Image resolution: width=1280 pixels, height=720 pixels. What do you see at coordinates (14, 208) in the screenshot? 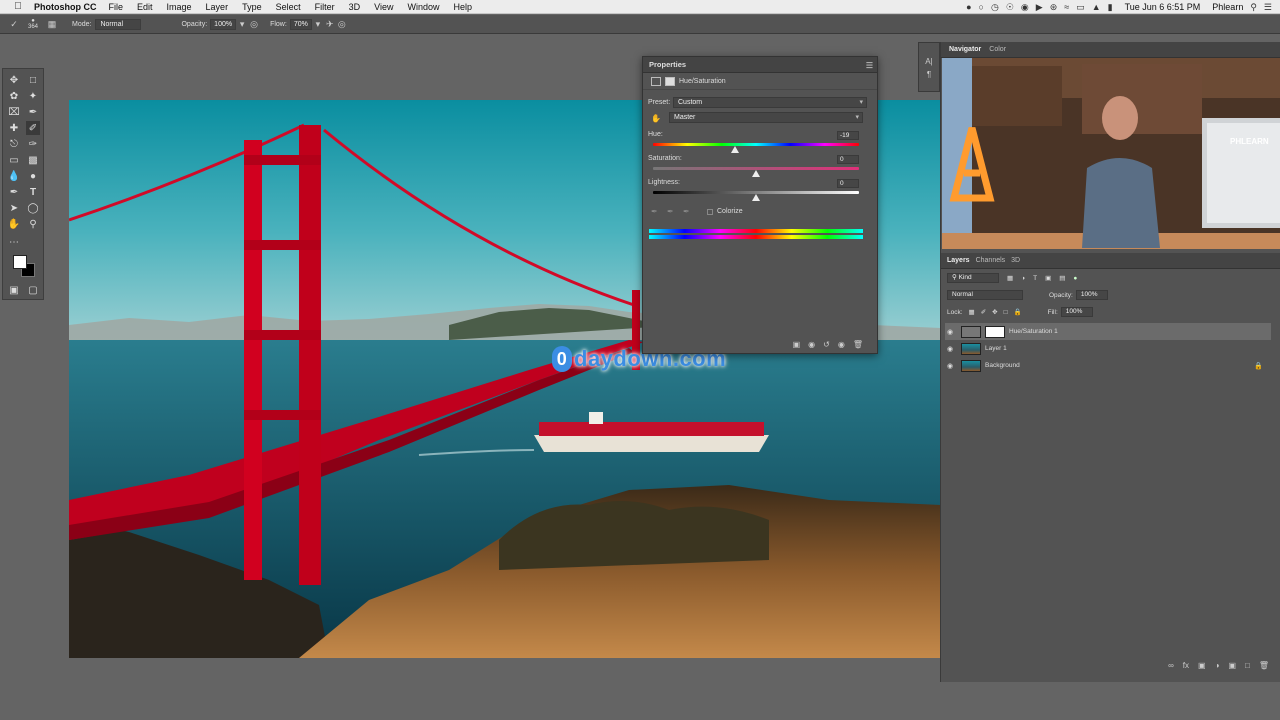
I see `path-selection-tool-icon: ➤` at bounding box center [14, 208].